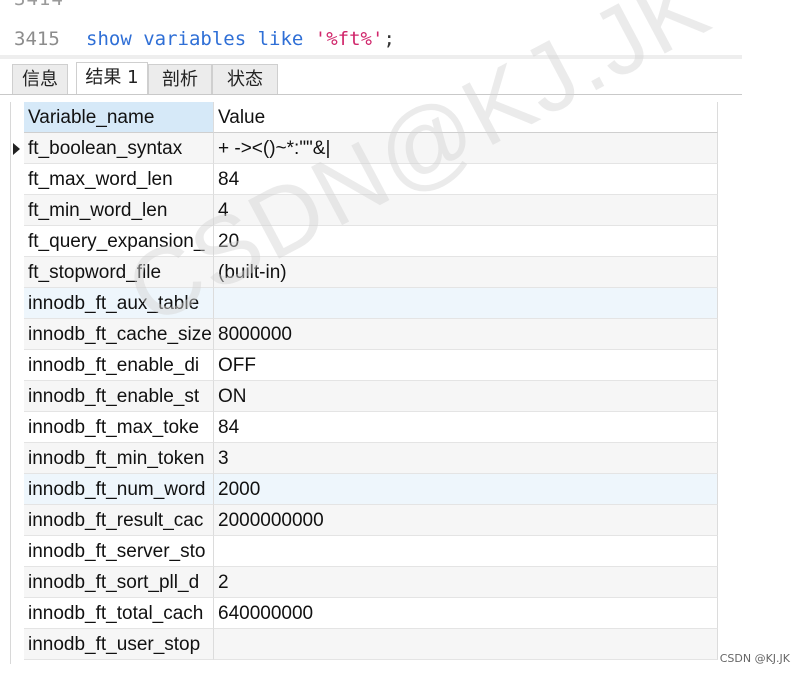 This screenshot has height=673, width=804. What do you see at coordinates (119, 303) in the screenshot?
I see `cell-variable-name: innodb_ft_aux_table` at bounding box center [119, 303].